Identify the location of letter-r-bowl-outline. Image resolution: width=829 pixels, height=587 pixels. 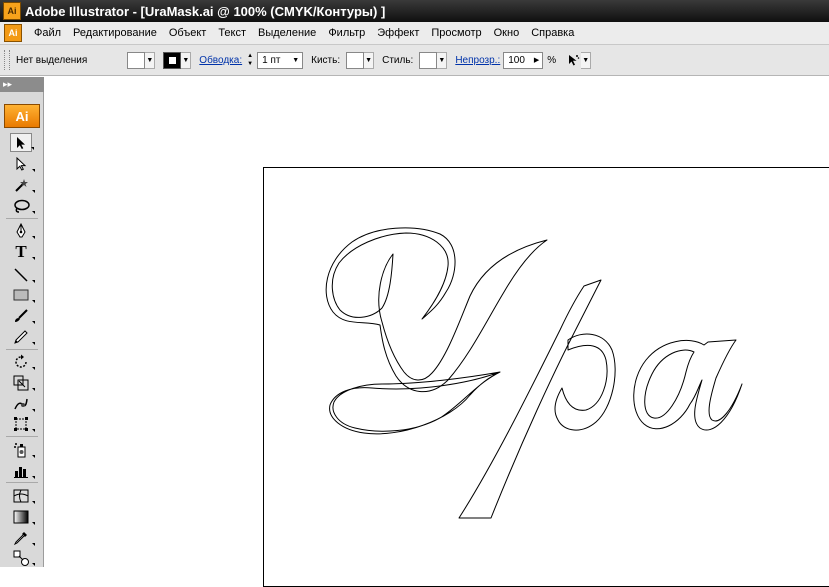
(585, 382).